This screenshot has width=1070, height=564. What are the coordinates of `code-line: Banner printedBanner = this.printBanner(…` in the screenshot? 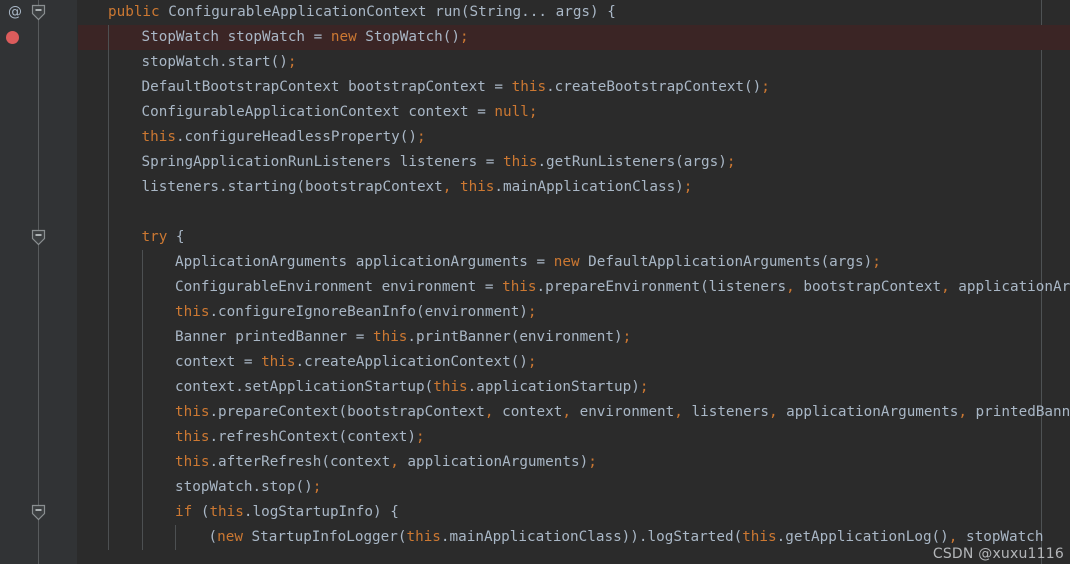 It's located at (574, 337).